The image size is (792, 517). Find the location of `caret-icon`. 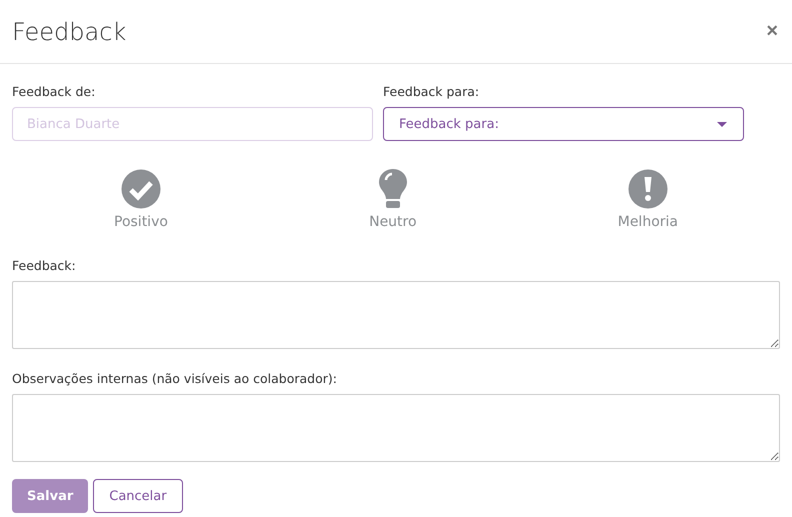

caret-icon is located at coordinates (722, 124).